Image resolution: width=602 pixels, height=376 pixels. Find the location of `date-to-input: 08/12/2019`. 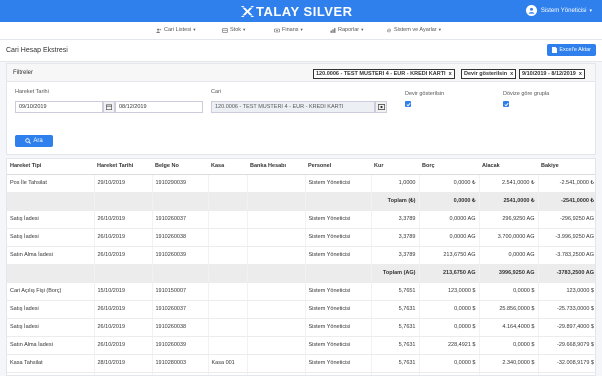

date-to-input: 08/12/2019 is located at coordinates (159, 107).